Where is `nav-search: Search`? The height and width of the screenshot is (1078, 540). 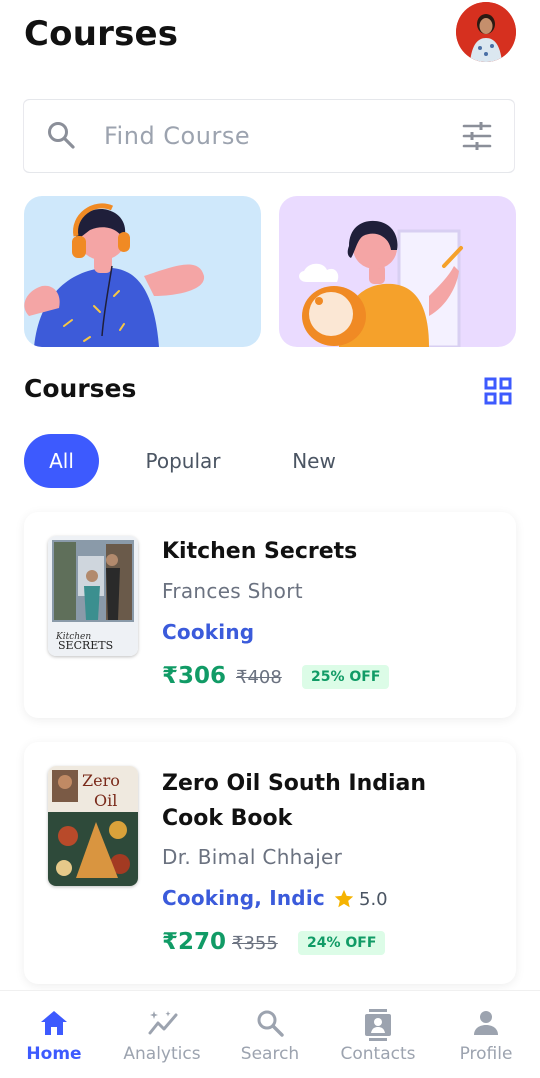
nav-search: Search is located at coordinates (270, 1034).